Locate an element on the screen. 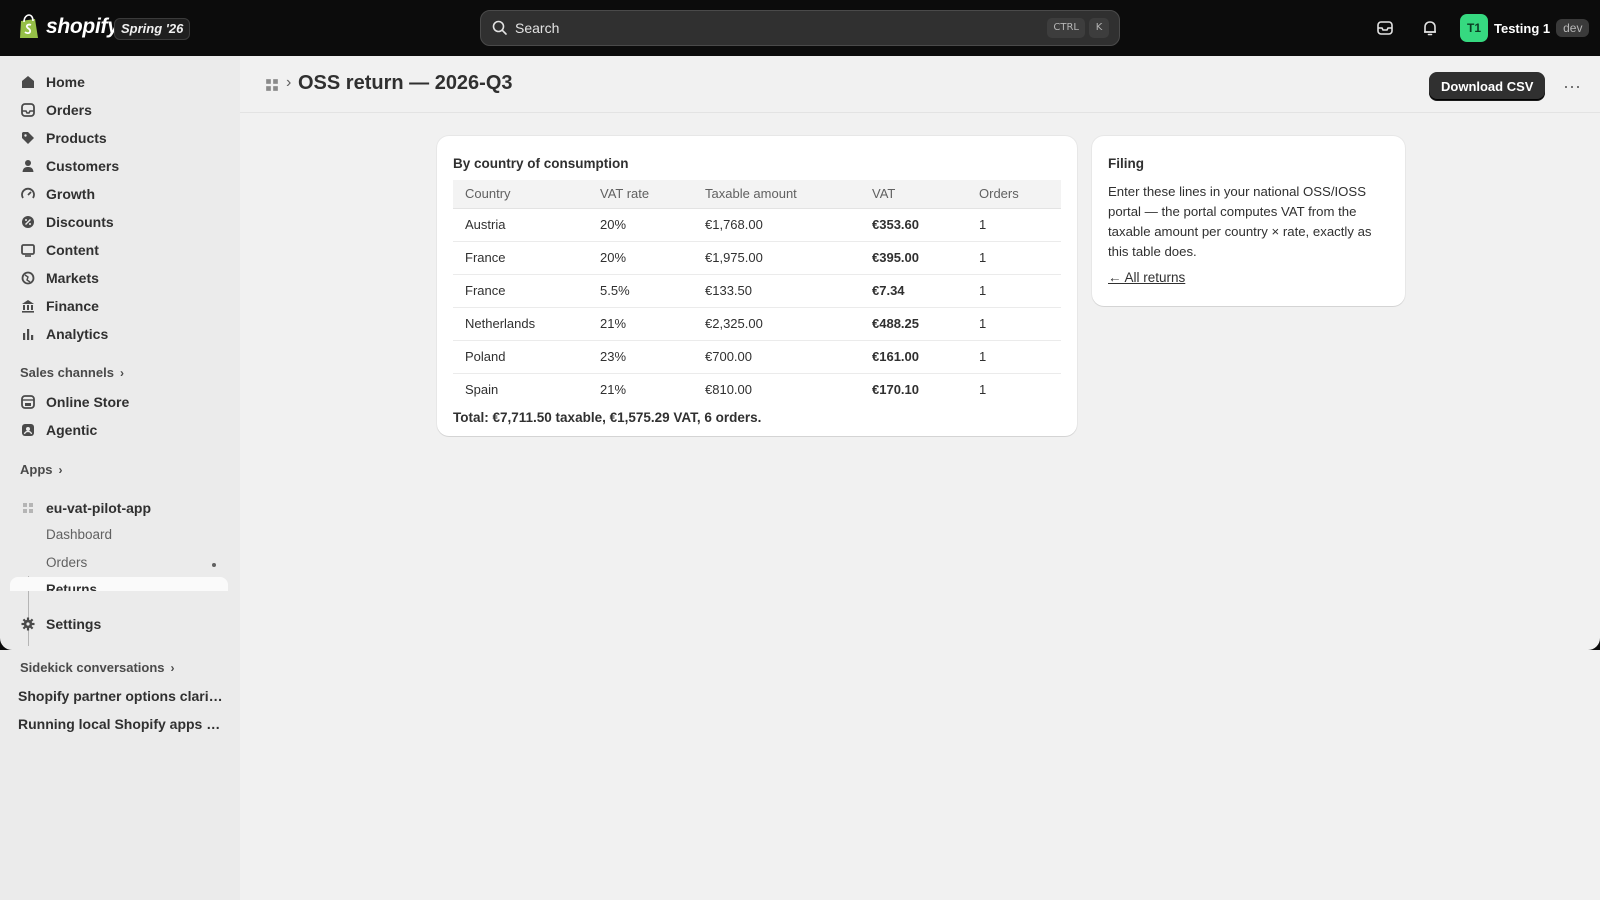 The height and width of the screenshot is (900, 1600). nav-item-finance: Finance is located at coordinates (119, 306).